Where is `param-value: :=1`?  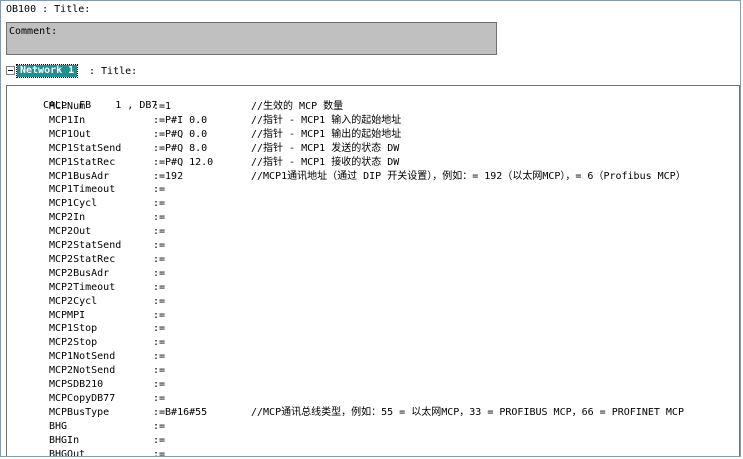
param-value: :=1 is located at coordinates (162, 106).